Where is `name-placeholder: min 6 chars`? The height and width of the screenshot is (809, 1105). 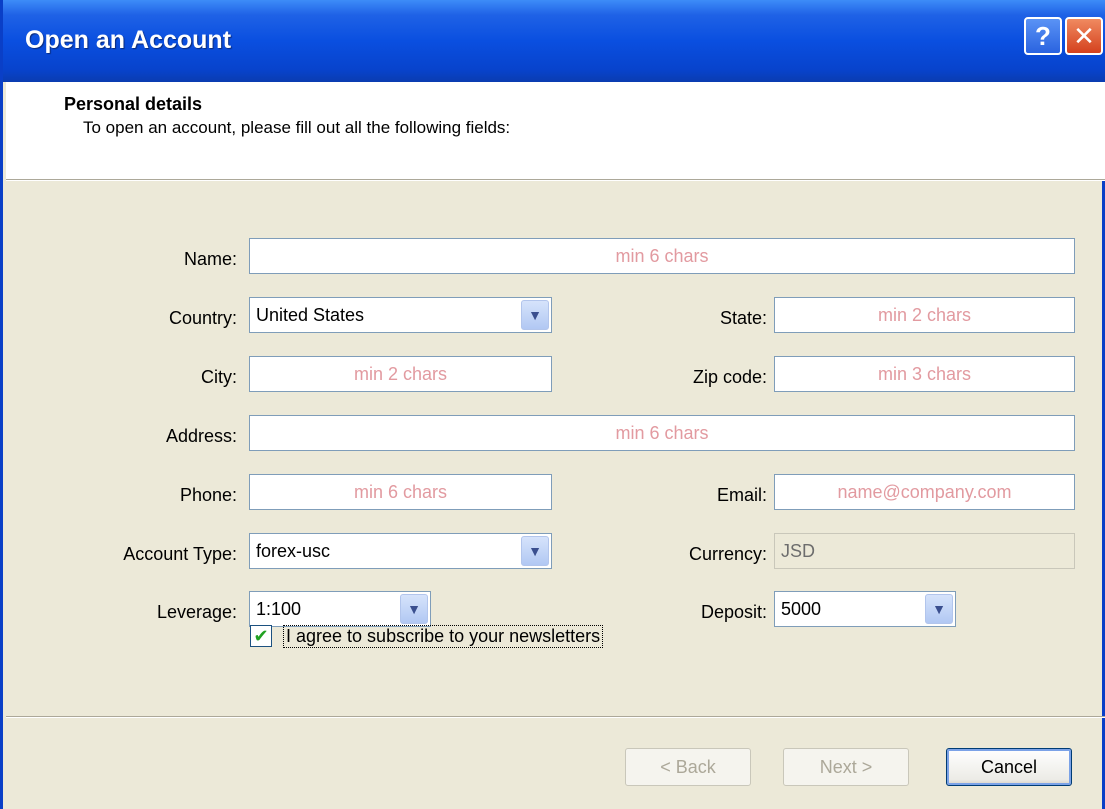
name-placeholder: min 6 chars is located at coordinates (662, 255).